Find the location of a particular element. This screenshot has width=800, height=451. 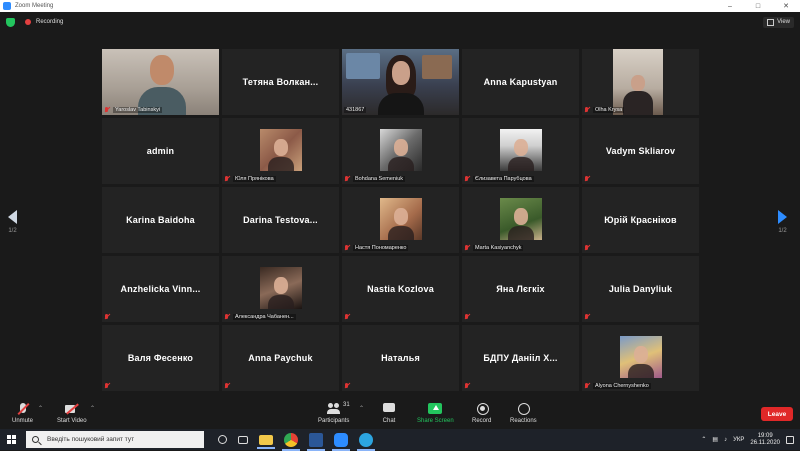

participants-count: 31 is located at coordinates (346, 405).